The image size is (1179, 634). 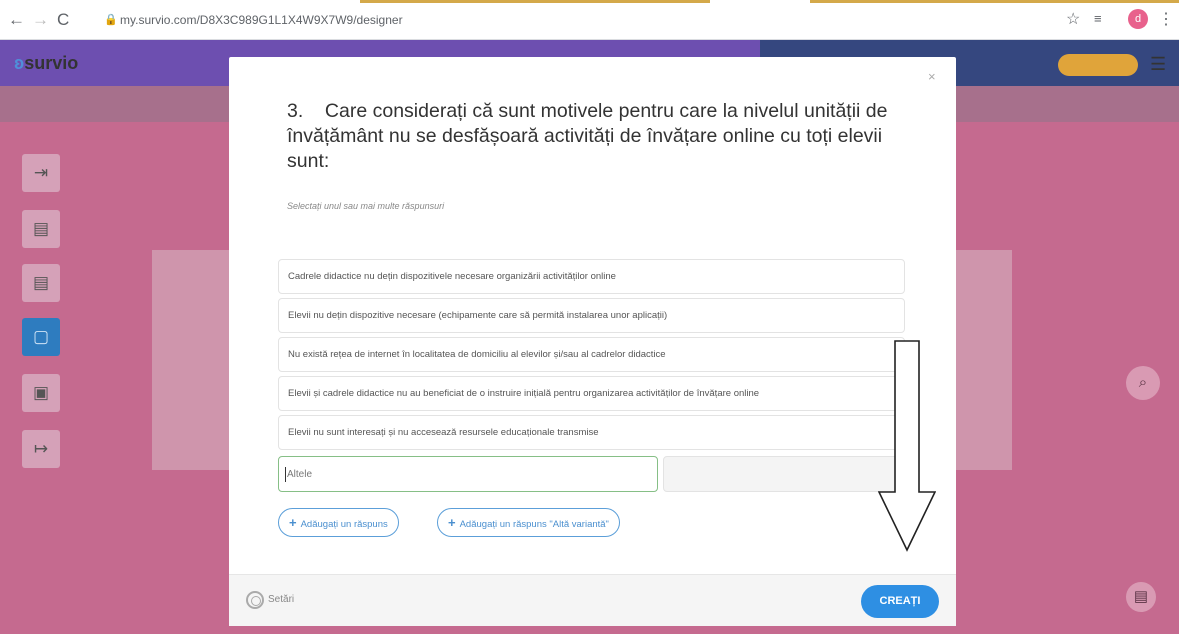 What do you see at coordinates (285, 474) in the screenshot?
I see `text-caret` at bounding box center [285, 474].